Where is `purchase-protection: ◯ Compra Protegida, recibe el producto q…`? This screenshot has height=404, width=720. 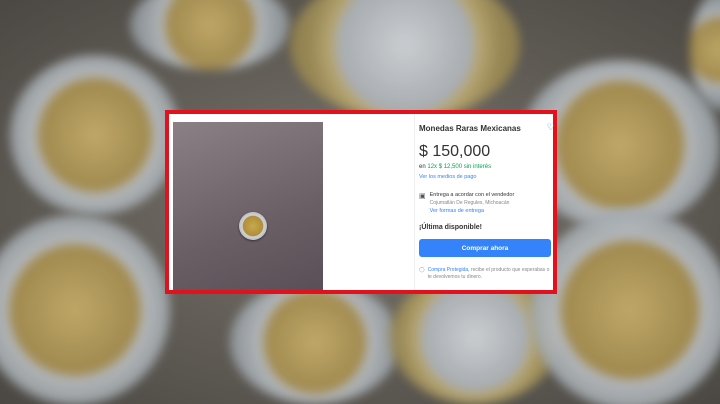
purchase-protection: ◯ Compra Protegida, recibe el producto q… is located at coordinates (486, 274).